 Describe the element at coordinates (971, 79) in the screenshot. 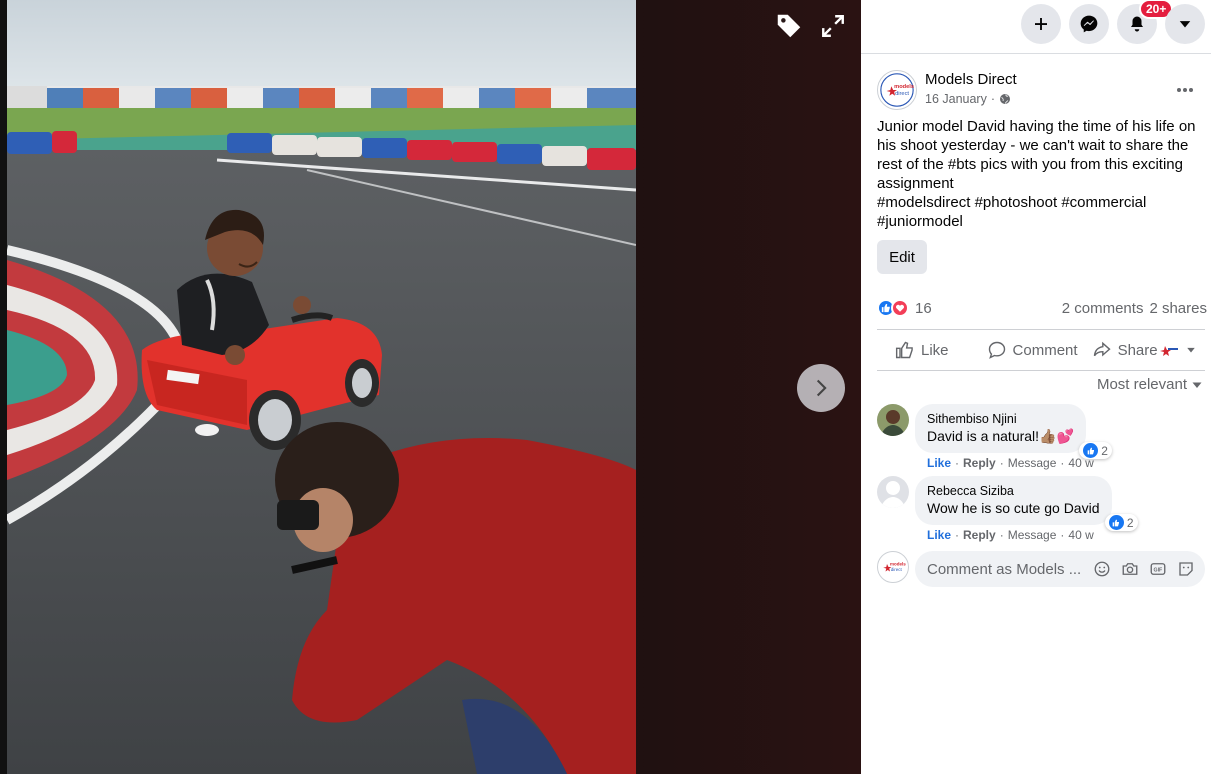

I see `page-name: Models Direct` at that location.